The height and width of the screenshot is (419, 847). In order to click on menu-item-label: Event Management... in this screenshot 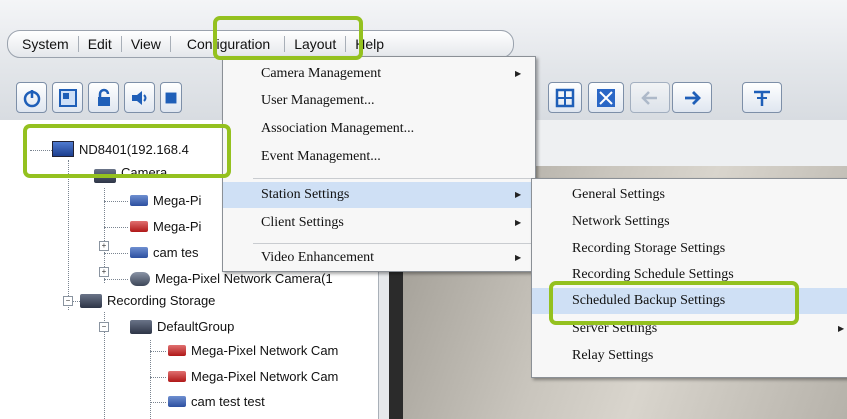, I will do `click(321, 156)`.